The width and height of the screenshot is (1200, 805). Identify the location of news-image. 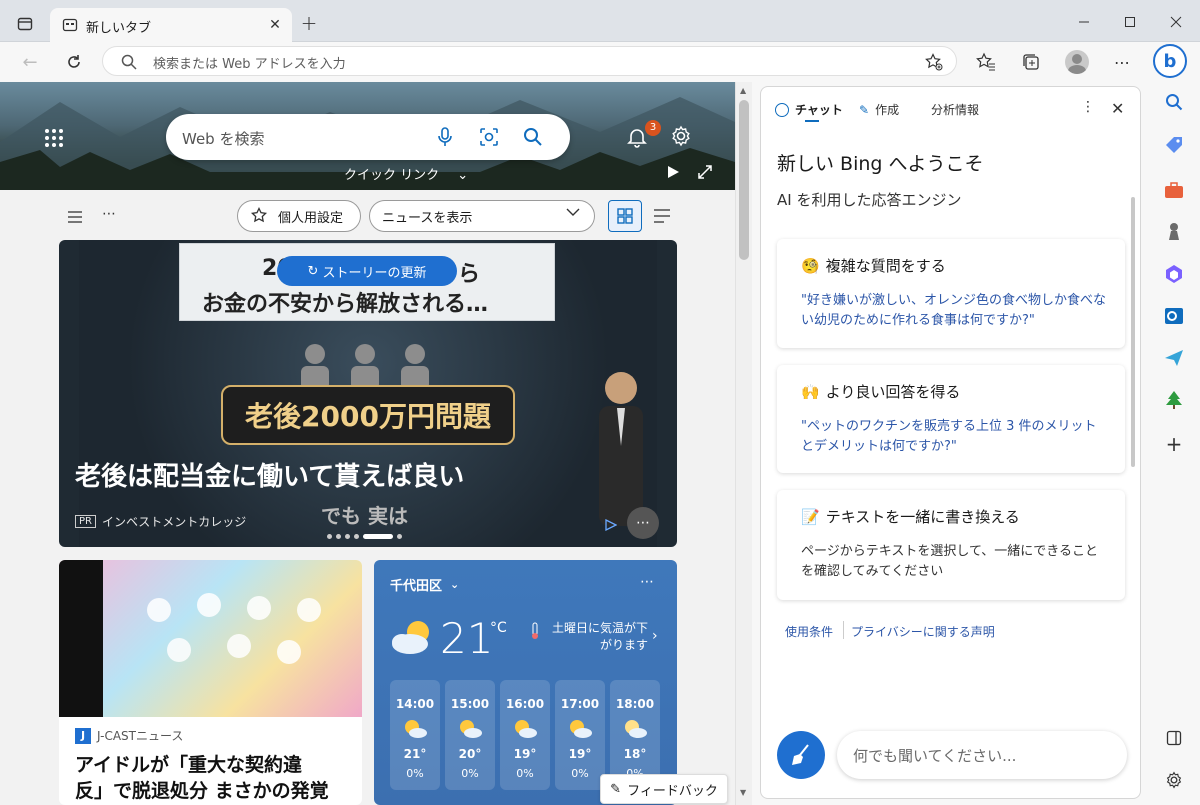
(210, 638).